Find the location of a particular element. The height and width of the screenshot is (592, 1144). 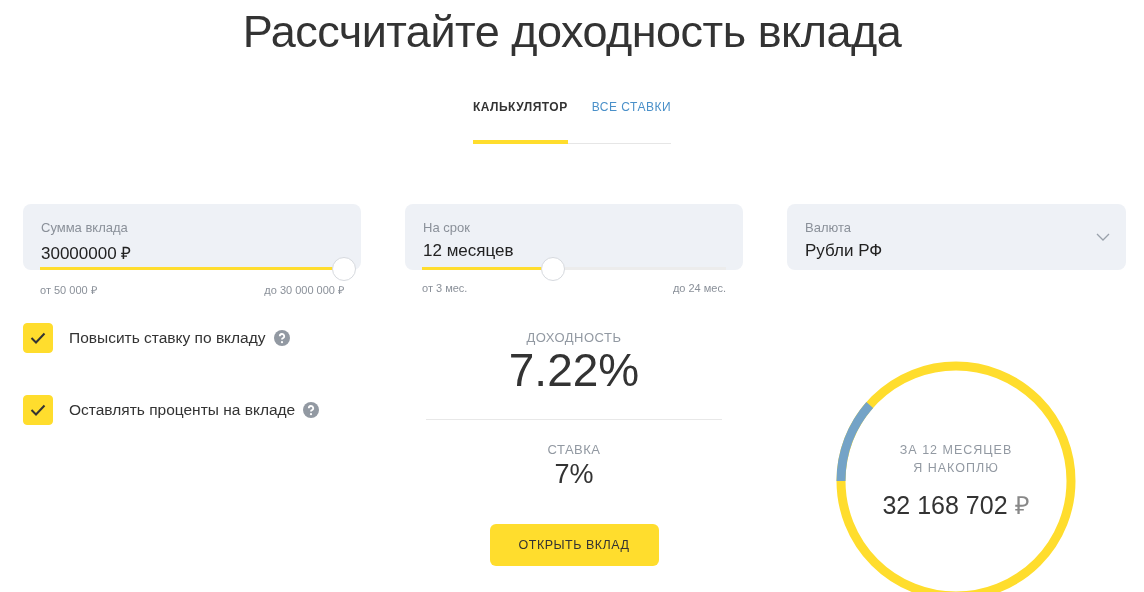

savings-caption: ЗА 12 МЕСЯЦЕВ is located at coordinates (956, 450).